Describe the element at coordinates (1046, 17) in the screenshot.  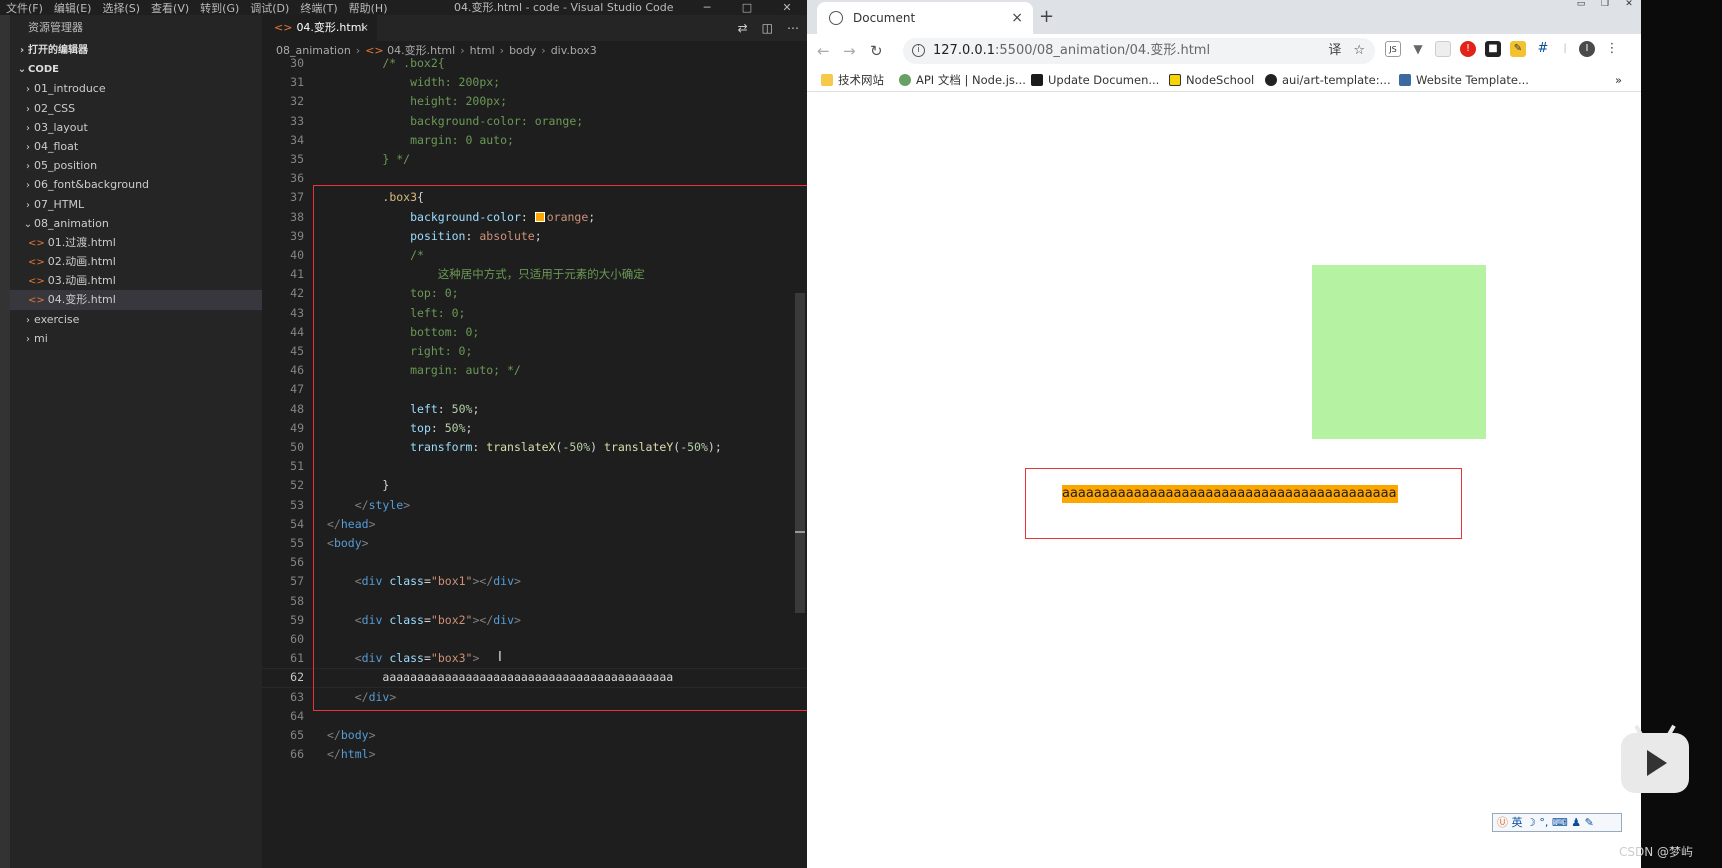
I see `new-tab-button: +` at that location.